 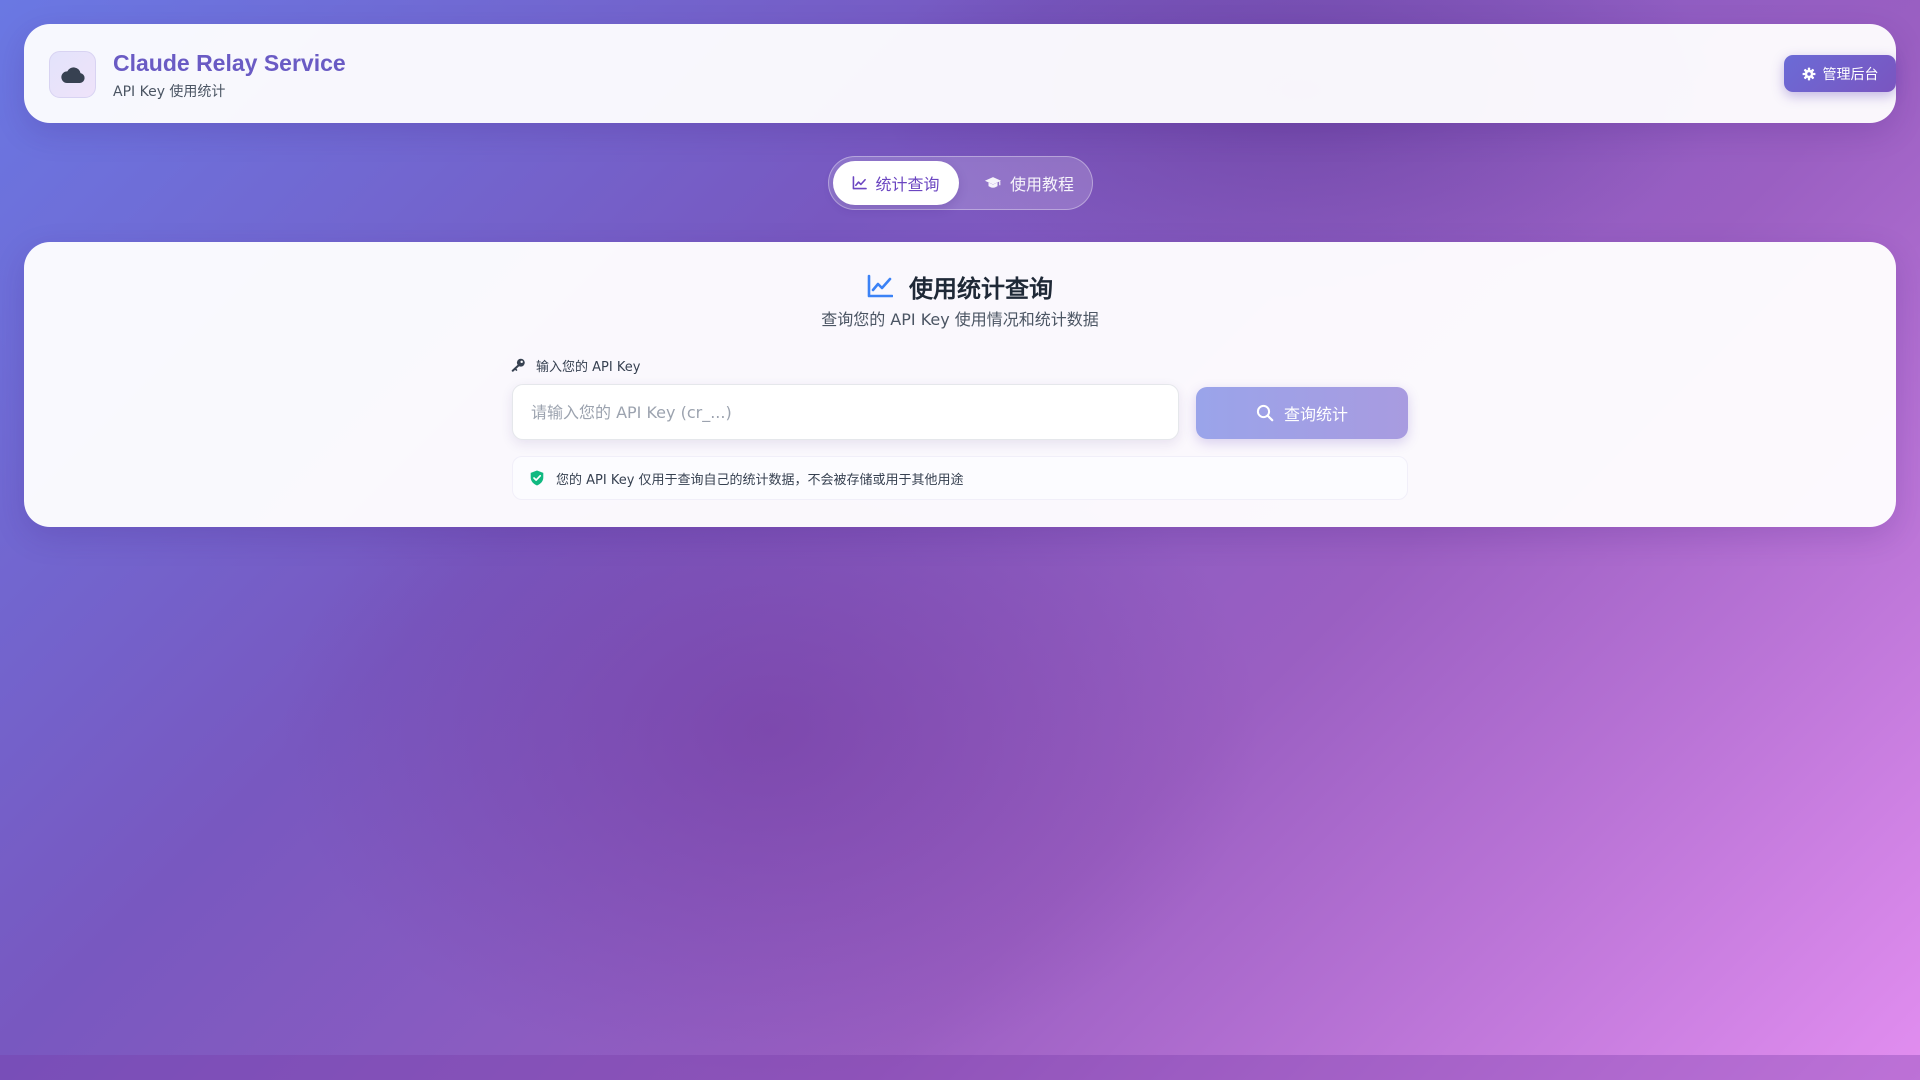 I want to click on card-title-row: 使用统计查询, so click(x=960, y=286).